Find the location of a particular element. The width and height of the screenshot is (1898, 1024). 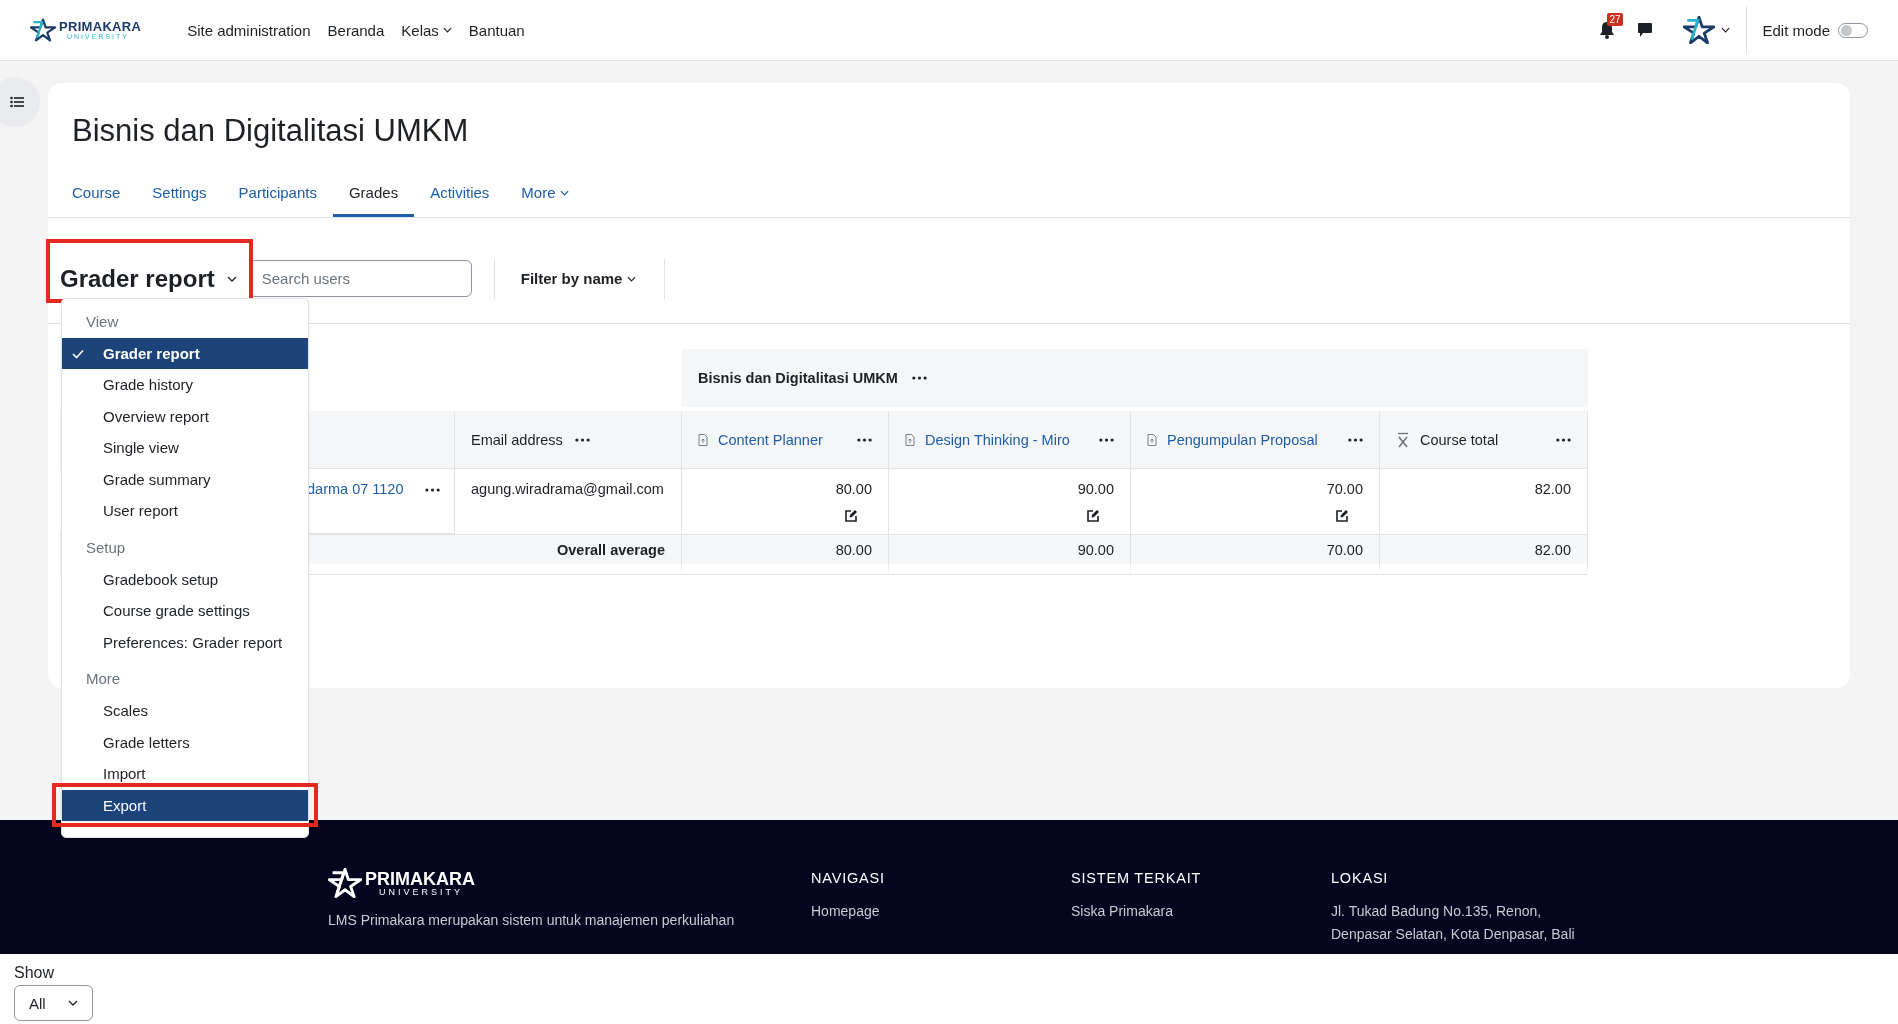

course-tab: Activities is located at coordinates (460, 200).